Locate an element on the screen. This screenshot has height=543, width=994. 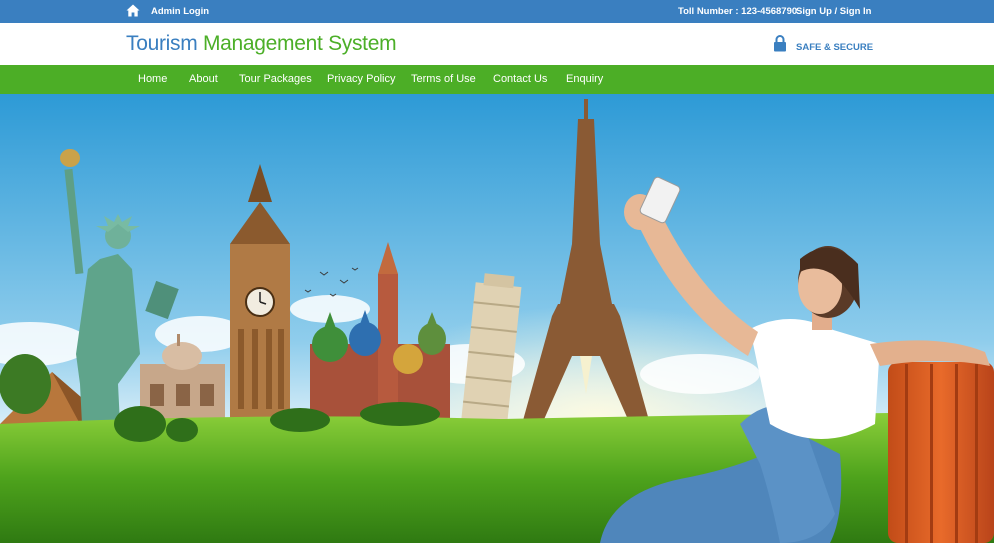
admin-login-link: Admin Login is located at coordinates (180, 11).